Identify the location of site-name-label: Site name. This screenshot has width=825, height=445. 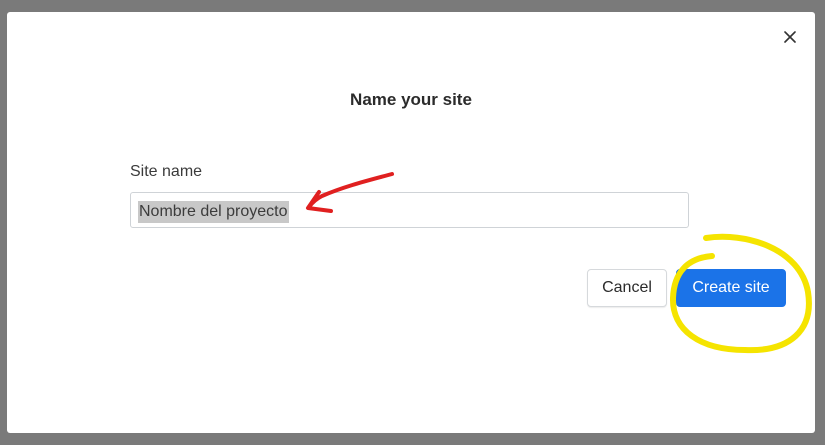
(166, 171).